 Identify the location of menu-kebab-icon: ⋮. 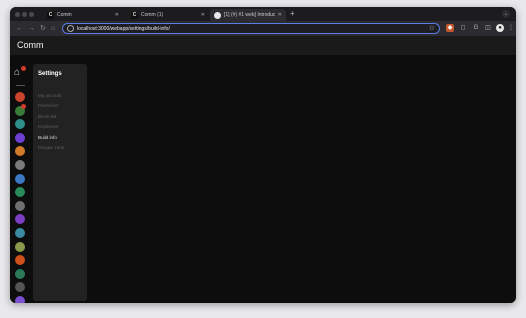
(511, 28).